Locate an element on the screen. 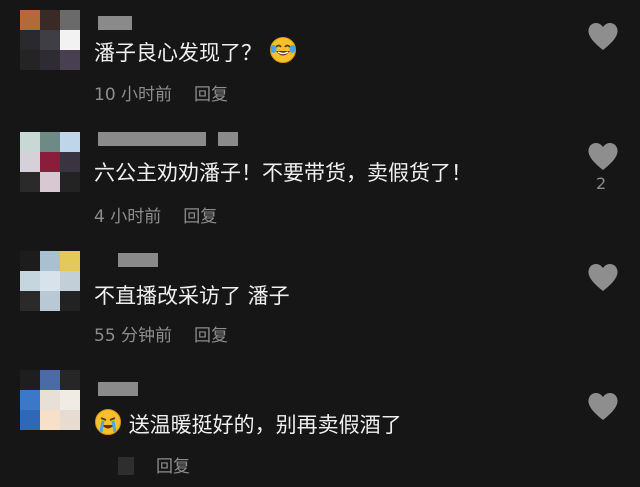  crying-emoji is located at coordinates (108, 422).